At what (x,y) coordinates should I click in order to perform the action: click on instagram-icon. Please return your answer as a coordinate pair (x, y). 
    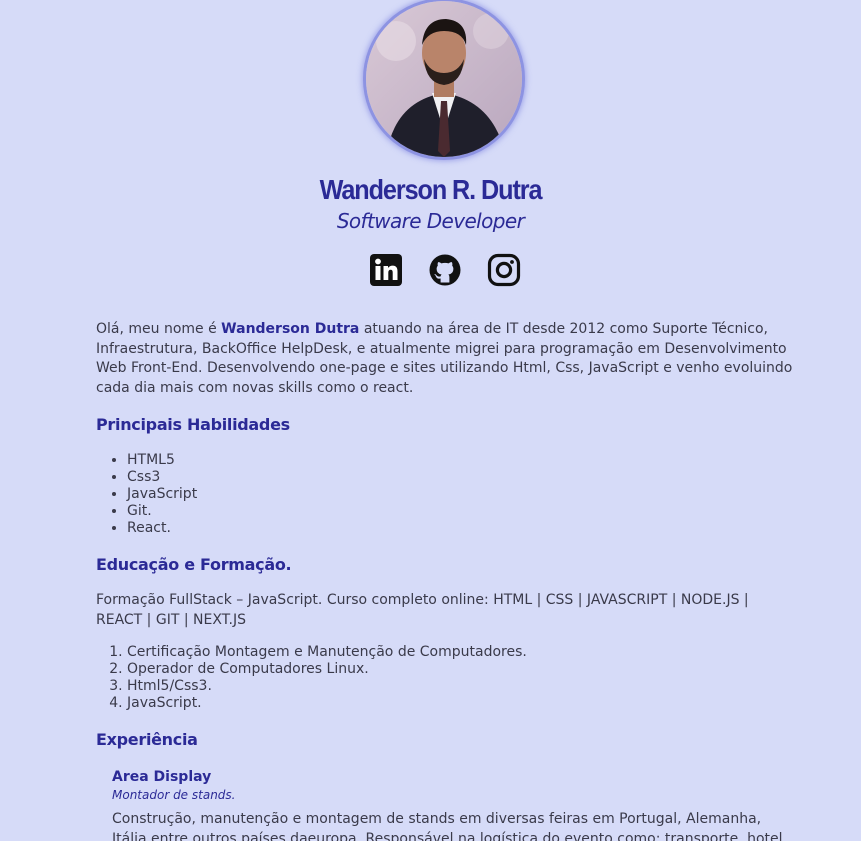
    Looking at the image, I should click on (504, 270).